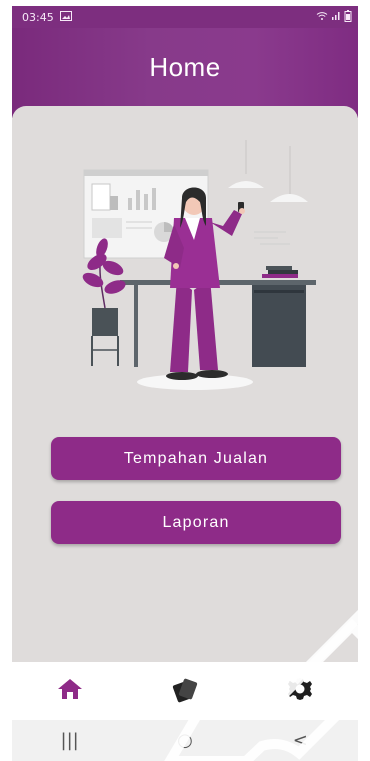 This screenshot has height=761, width=370. What do you see at coordinates (300, 741) in the screenshot?
I see `back-button: <` at bounding box center [300, 741].